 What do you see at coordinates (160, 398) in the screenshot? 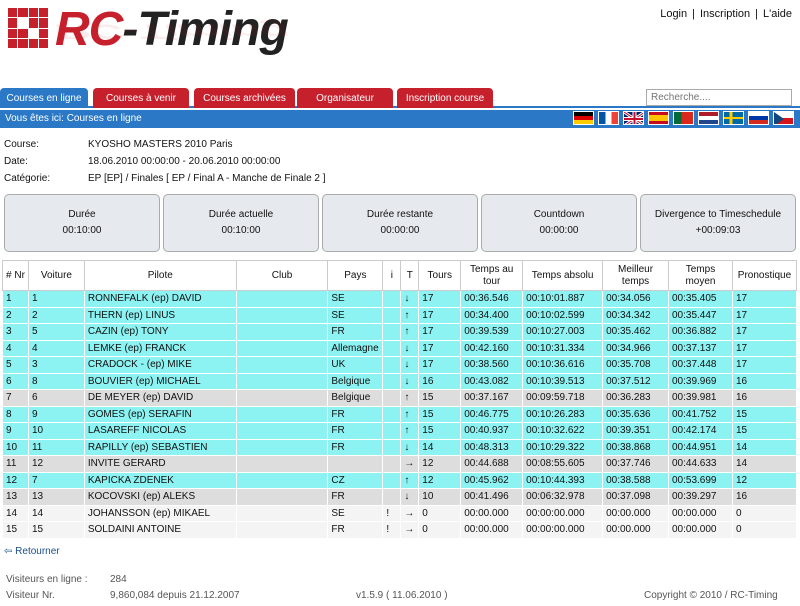
I see `table-cell: DE MEYER (ep) DAVID` at bounding box center [160, 398].